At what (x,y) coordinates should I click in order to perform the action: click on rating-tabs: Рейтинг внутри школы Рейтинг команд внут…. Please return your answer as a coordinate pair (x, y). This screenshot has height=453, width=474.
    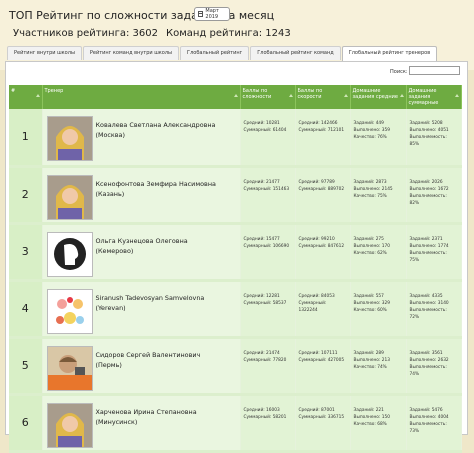
    Looking at the image, I should click on (222, 54).